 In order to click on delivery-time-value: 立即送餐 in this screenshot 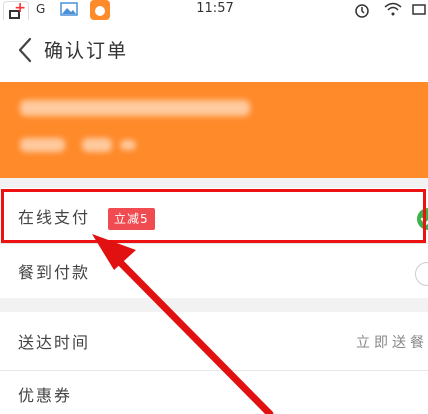, I will do `click(392, 343)`.